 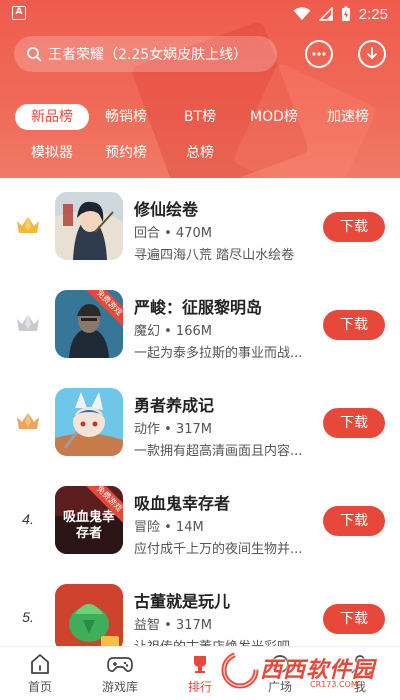 What do you see at coordinates (182, 601) in the screenshot?
I see `game-name: 古董就是玩儿` at bounding box center [182, 601].